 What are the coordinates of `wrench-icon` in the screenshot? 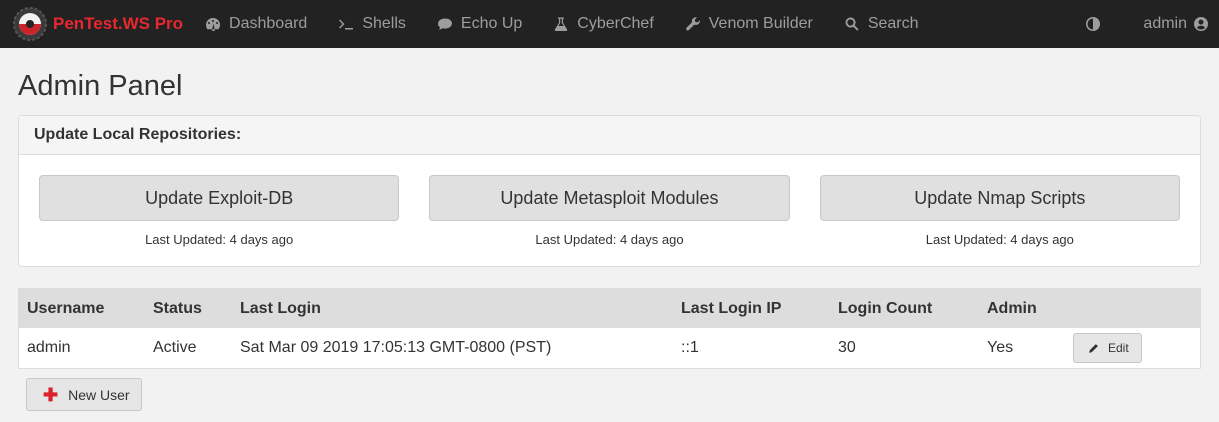 It's located at (693, 24).